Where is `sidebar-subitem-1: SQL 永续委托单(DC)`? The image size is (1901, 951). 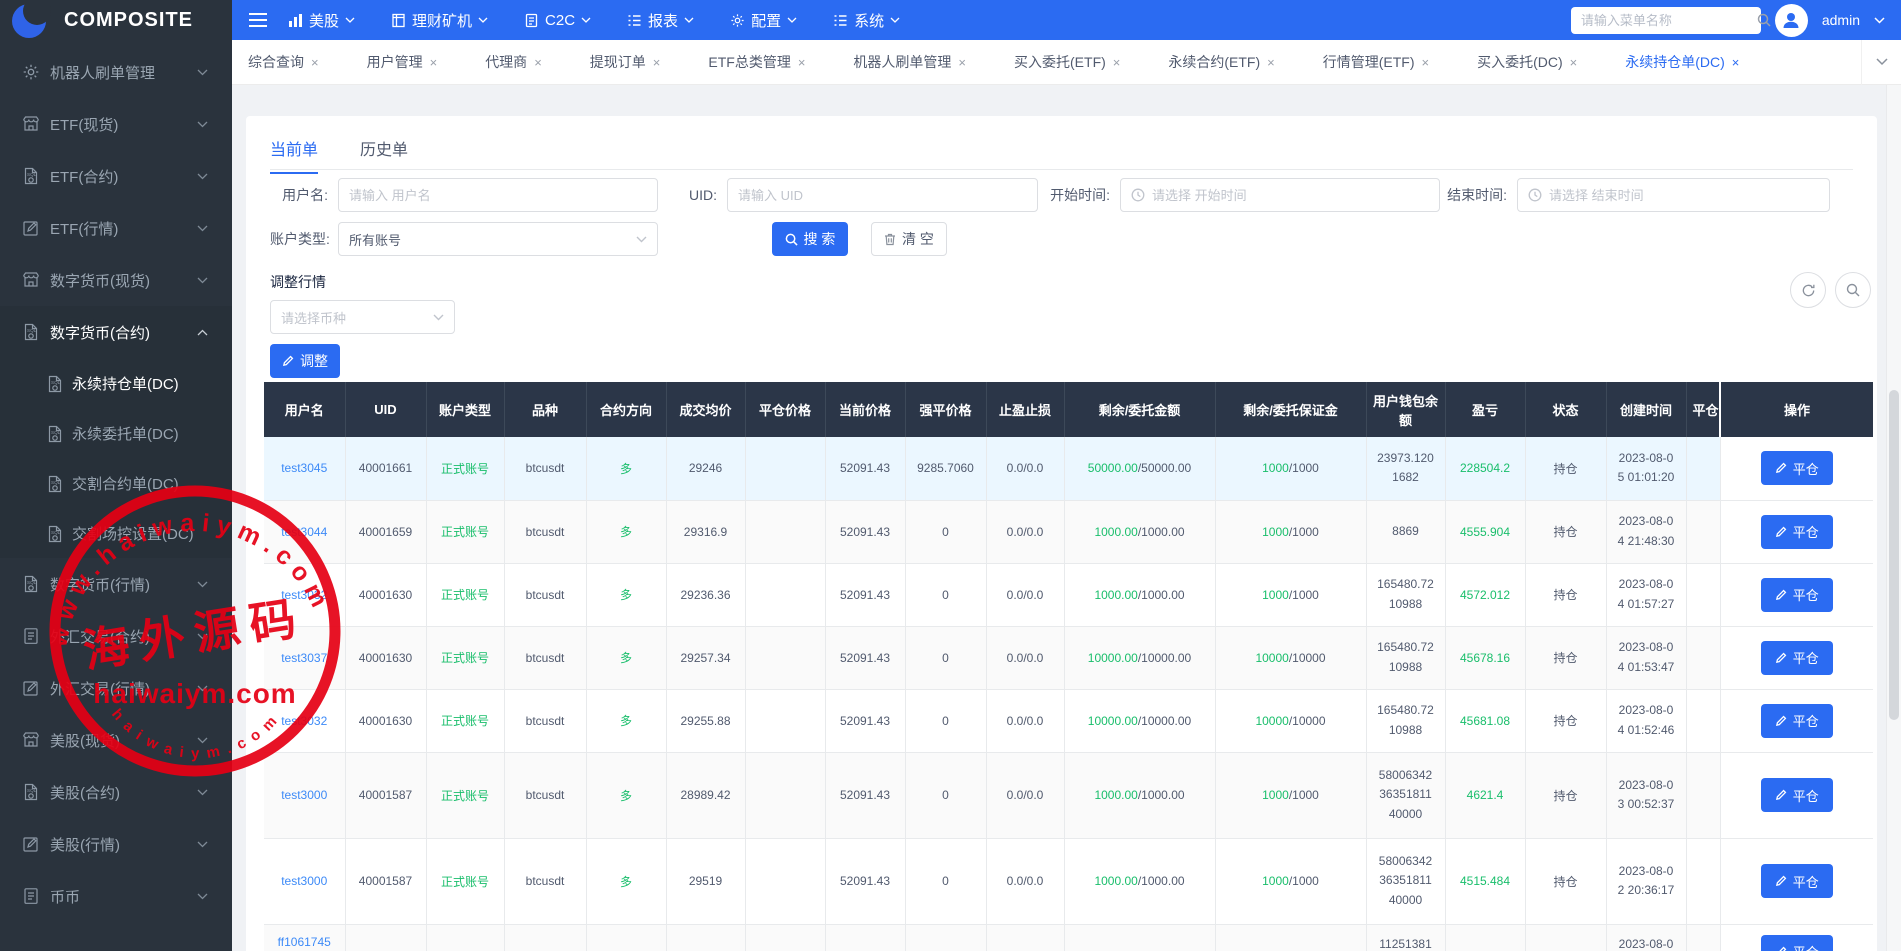 sidebar-subitem-1: SQL 永续委托单(DC) is located at coordinates (116, 433).